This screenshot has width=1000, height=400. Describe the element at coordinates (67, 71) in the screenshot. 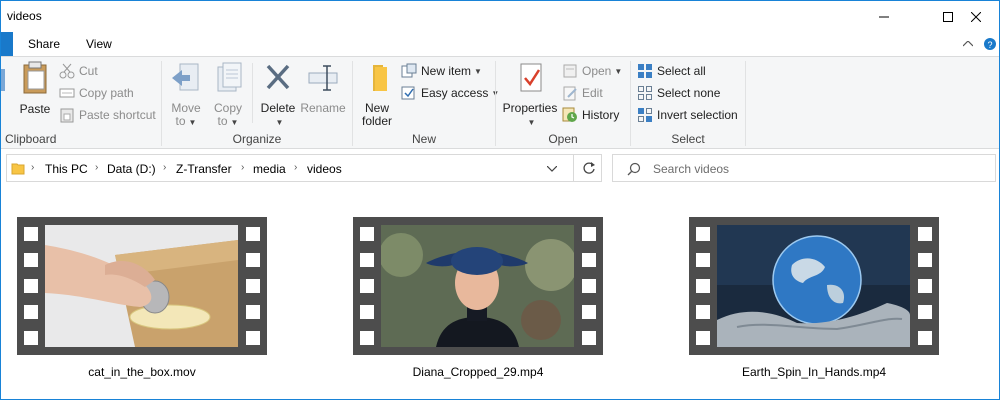

I see `scissors-icon` at that location.